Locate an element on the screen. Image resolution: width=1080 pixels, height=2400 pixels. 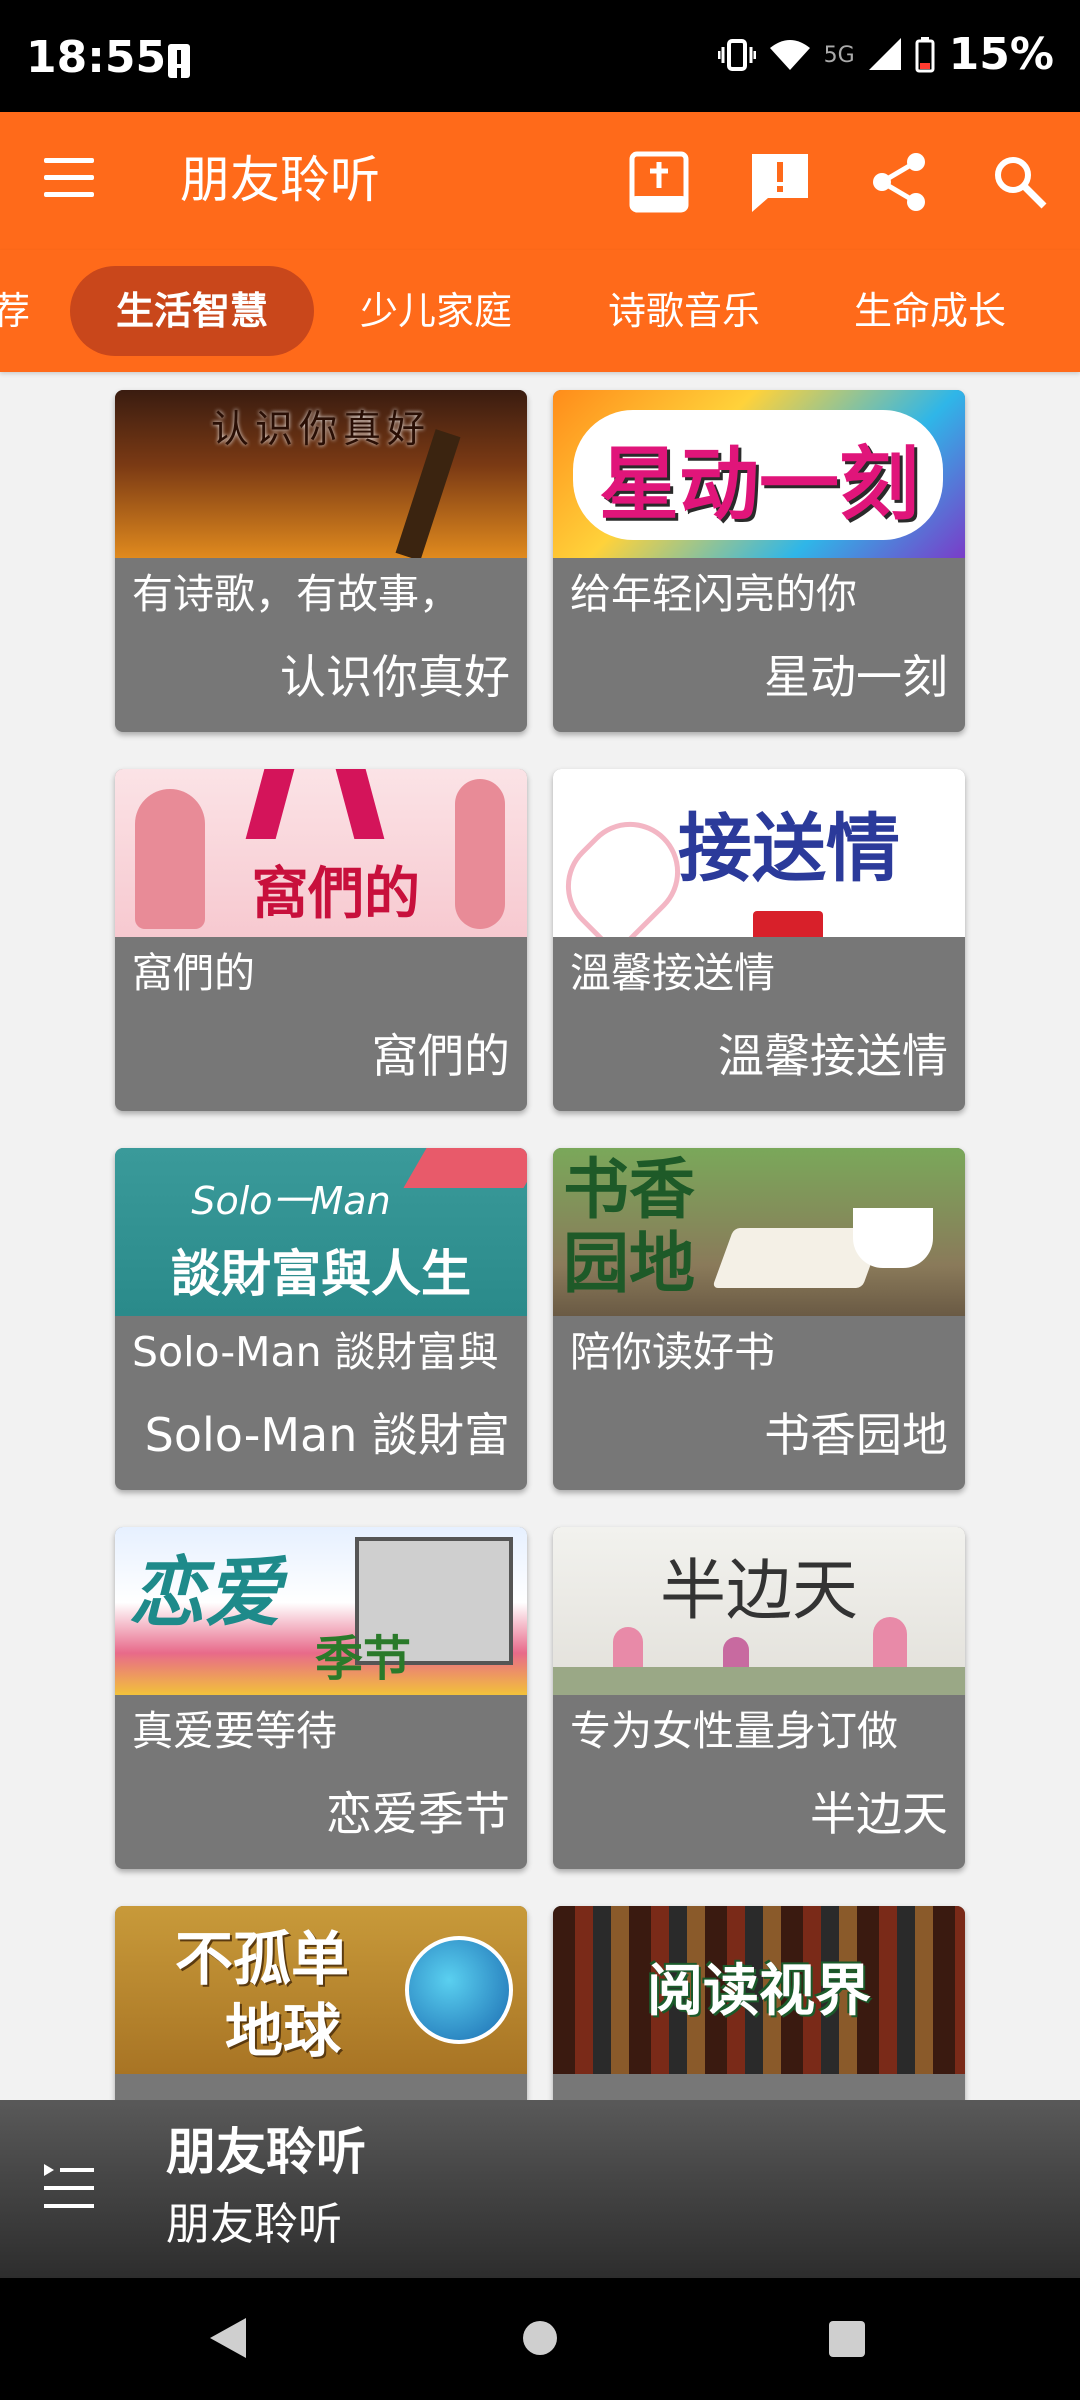
card-title: 书香园地 is located at coordinates (856, 1435).